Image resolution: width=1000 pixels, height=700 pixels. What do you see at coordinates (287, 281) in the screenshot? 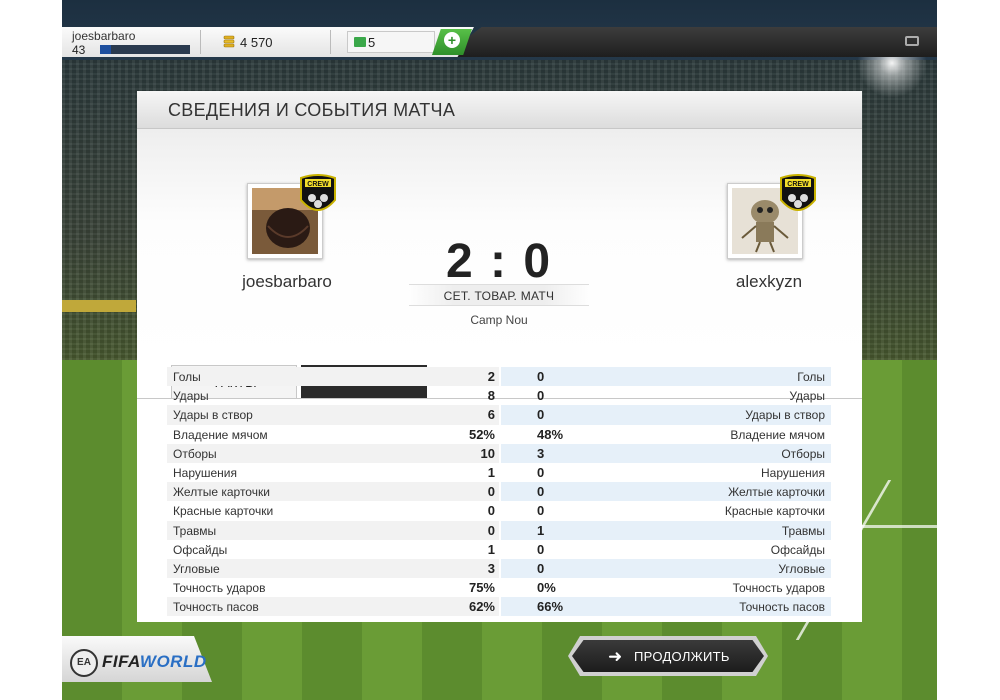
I see `home-team-name: joesbarbaro` at bounding box center [287, 281].